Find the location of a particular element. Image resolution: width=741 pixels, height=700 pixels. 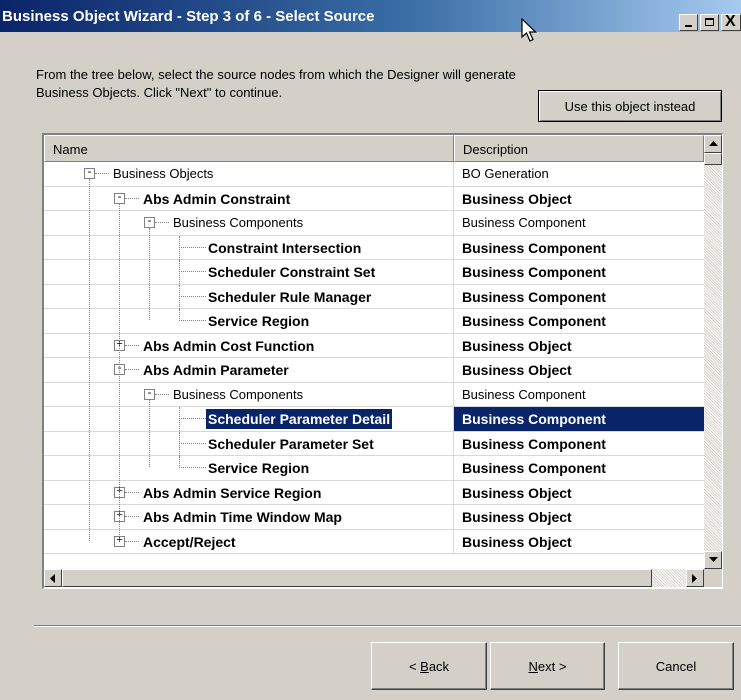

tree-row-label: Abs Admin Parameter is located at coordinates (216, 370).